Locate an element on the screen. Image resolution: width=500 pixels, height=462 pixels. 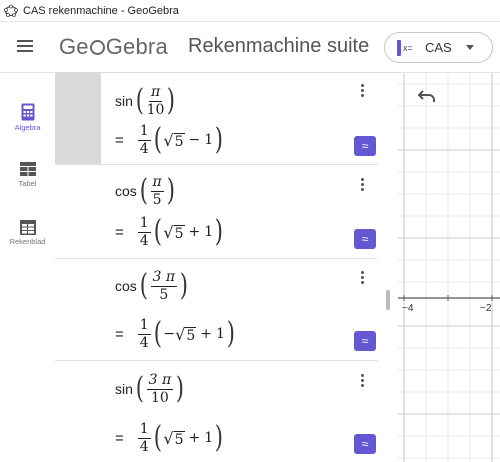
rail-item-algebra: Algebra is located at coordinates (27, 117).